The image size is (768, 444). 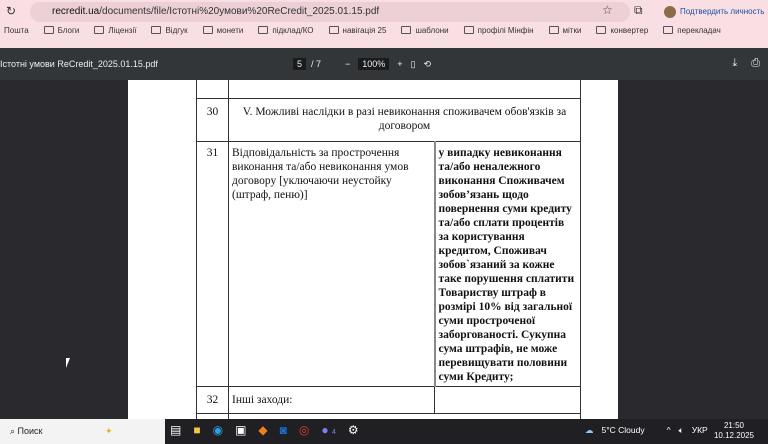 What do you see at coordinates (283, 430) in the screenshot?
I see `outlook-icon: ◙` at bounding box center [283, 430].